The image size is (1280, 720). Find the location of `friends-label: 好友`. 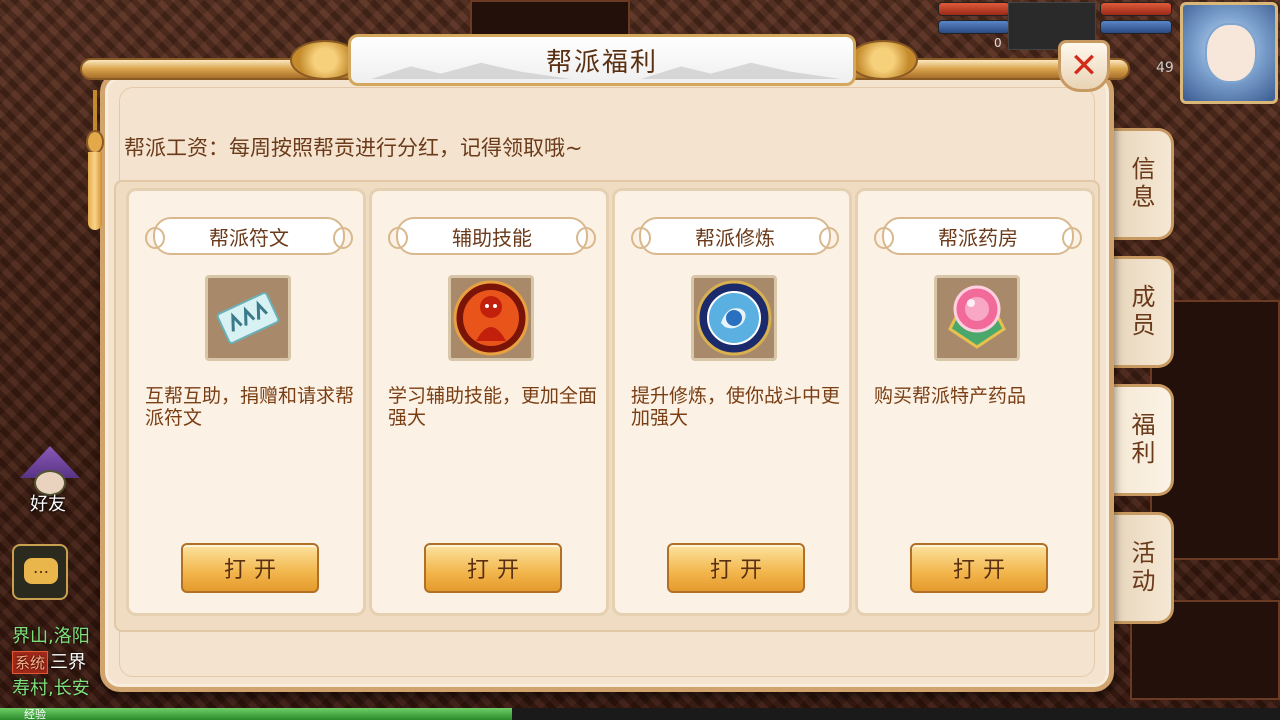

friends-label: 好友 is located at coordinates (48, 504).